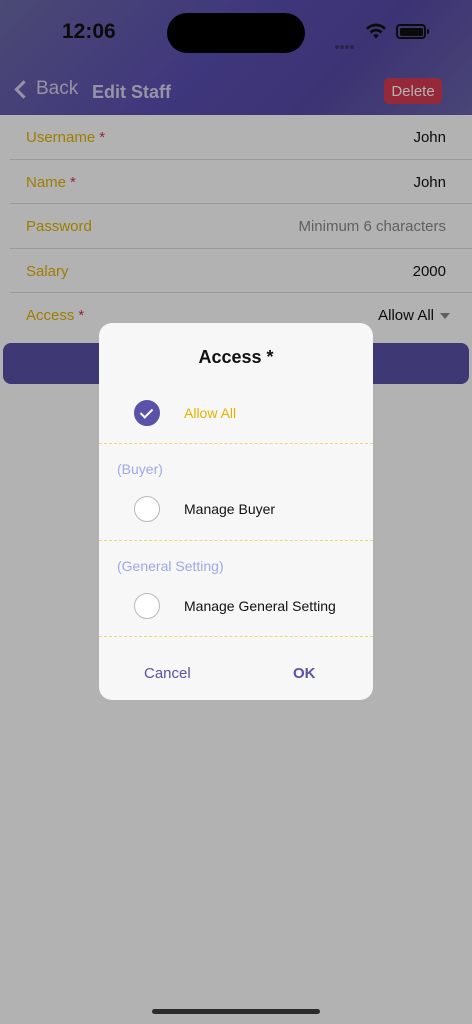  I want to click on dialog-title: Access *, so click(236, 357).